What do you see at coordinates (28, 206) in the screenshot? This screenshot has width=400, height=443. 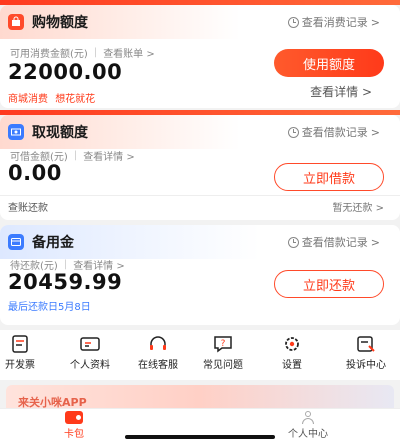 I see `check-repay-link: 查账还款` at bounding box center [28, 206].